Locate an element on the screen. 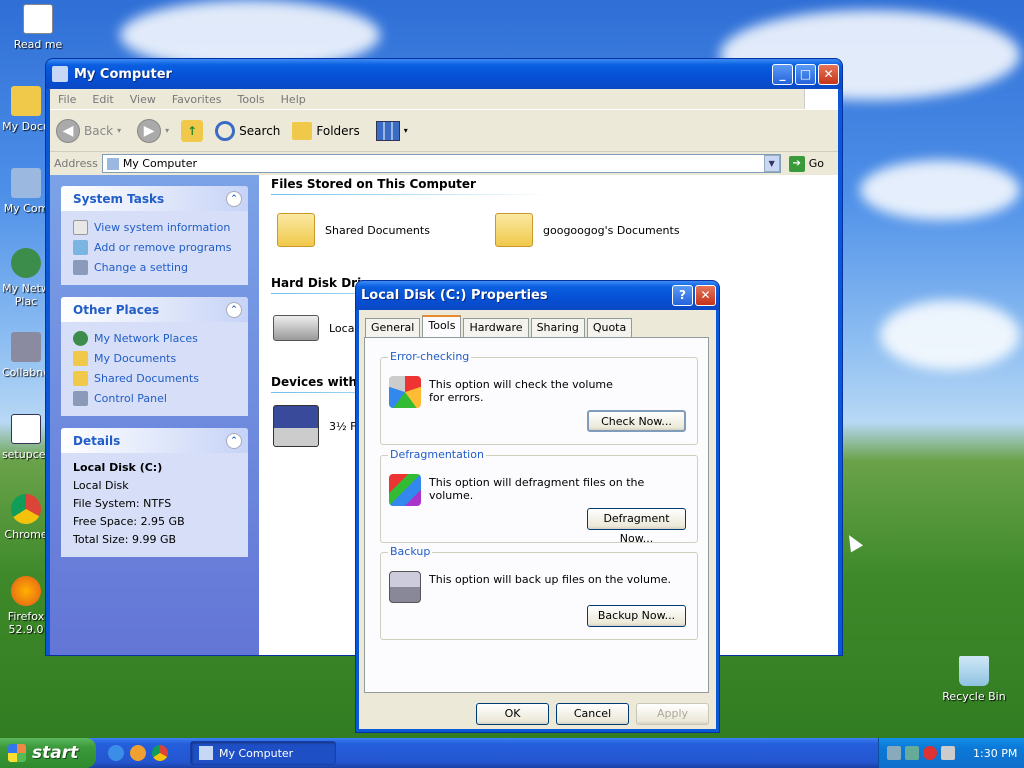 The width and height of the screenshot is (1024, 768). place-my-documents: My Documents is located at coordinates (154, 358).